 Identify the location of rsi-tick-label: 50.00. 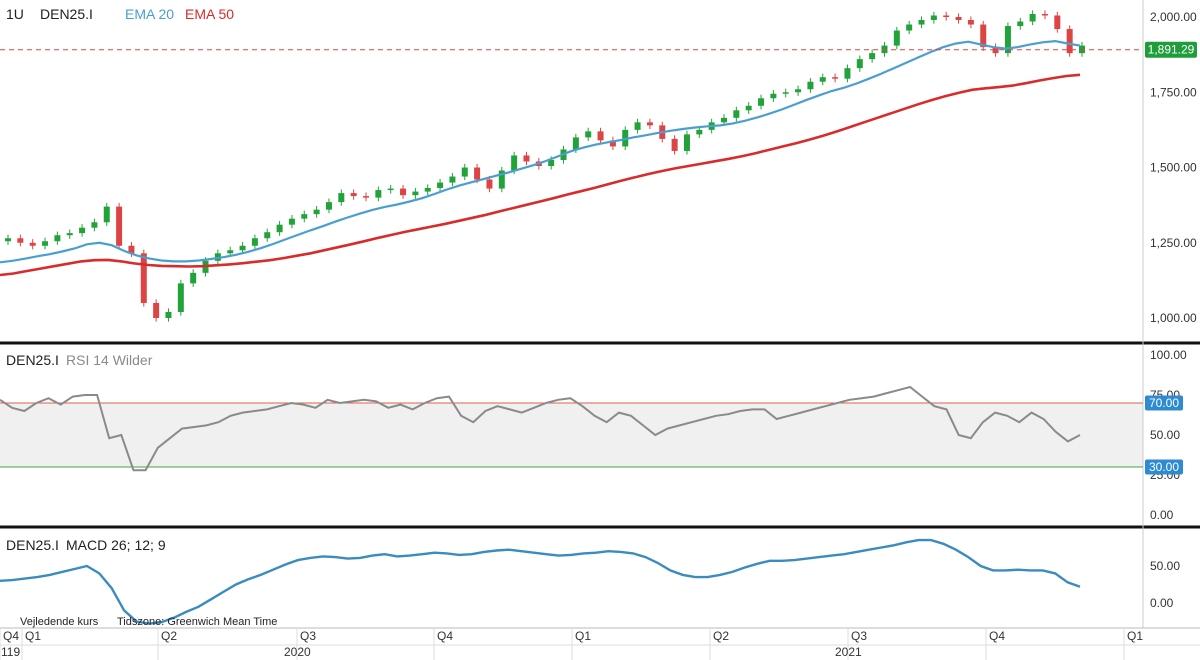
(1165, 435).